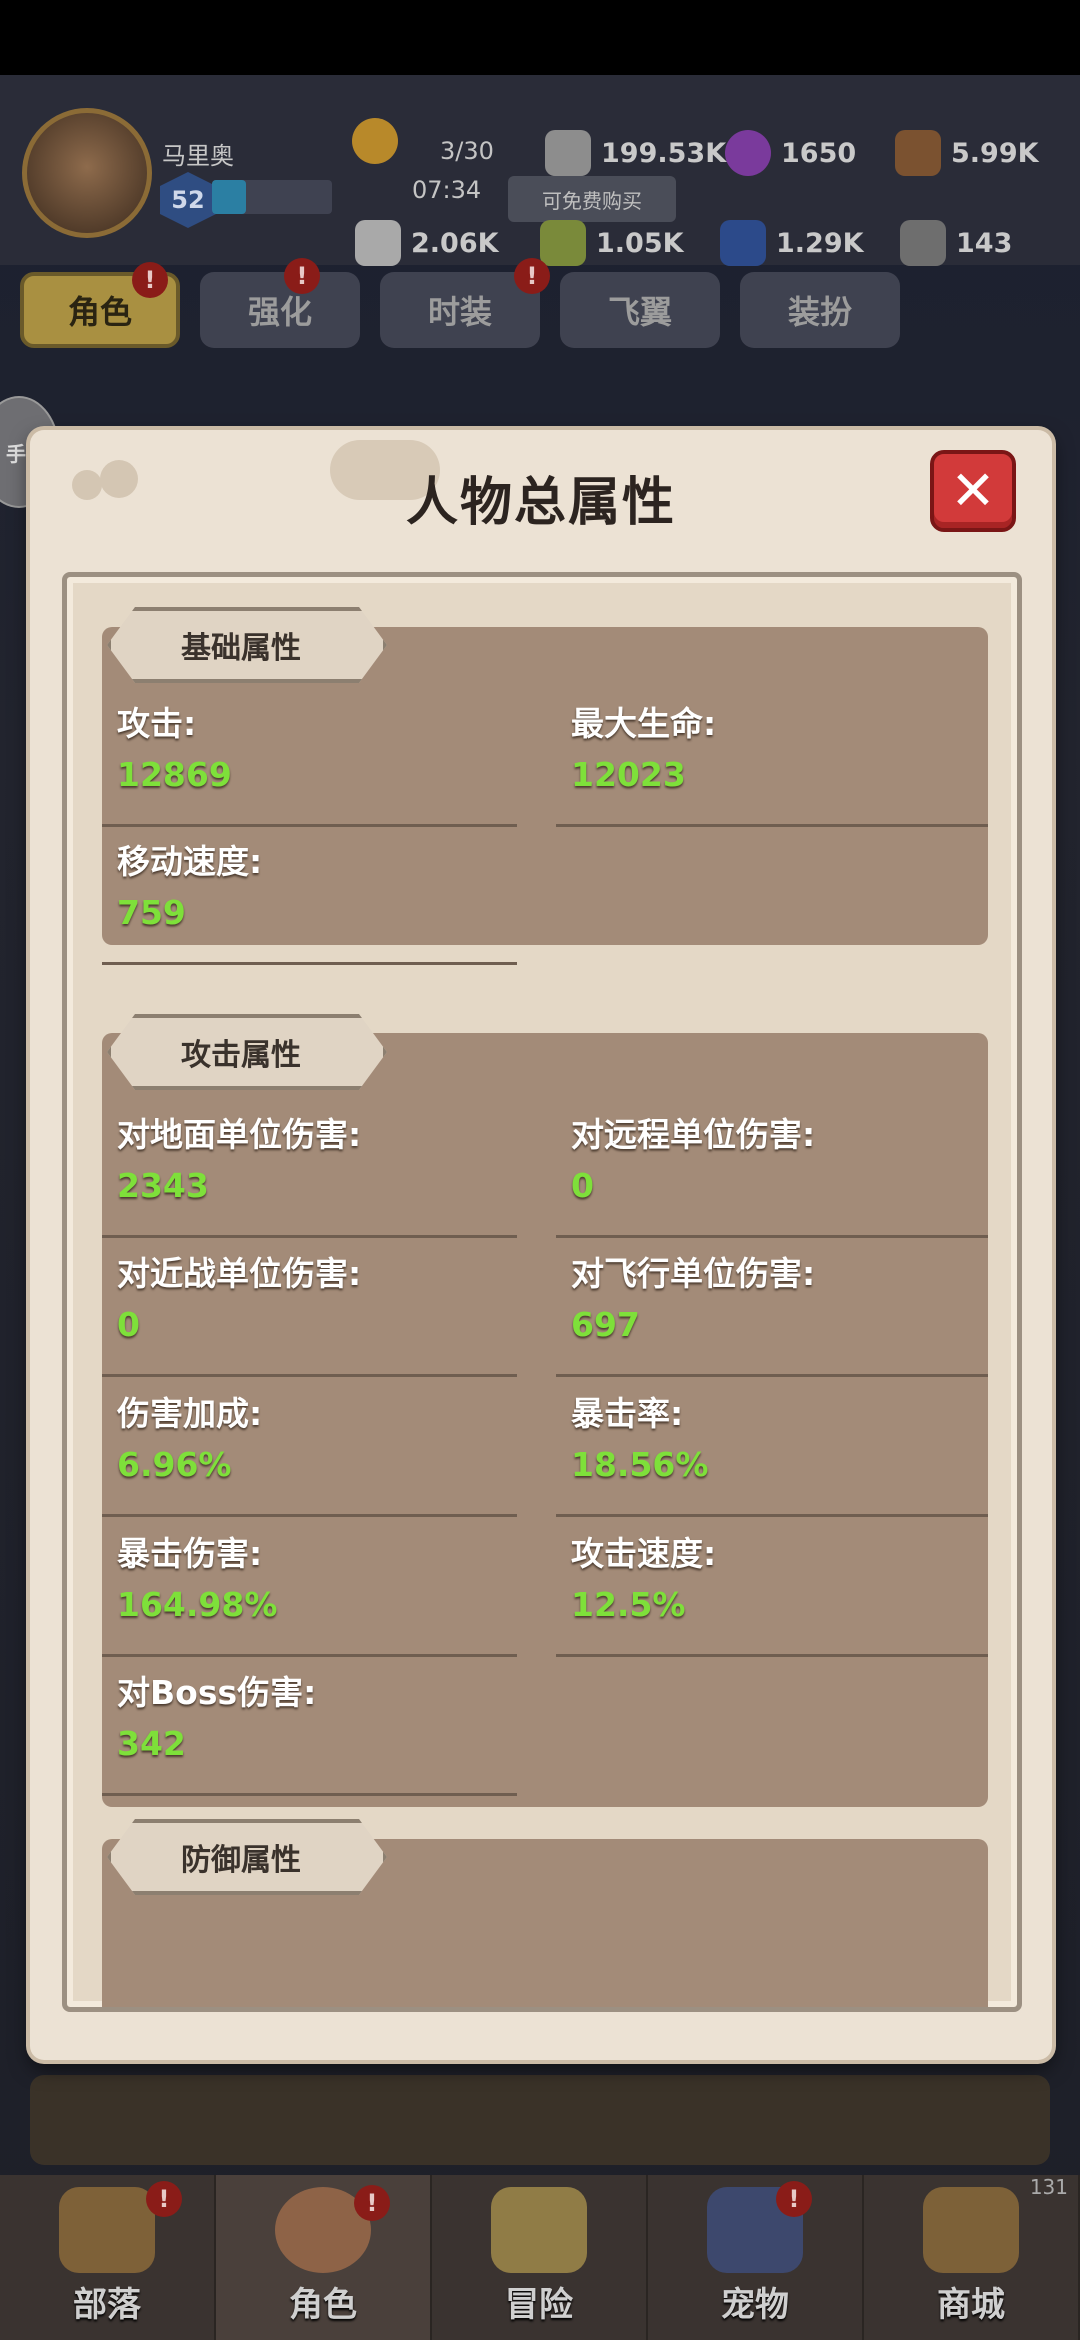 This screenshot has height=2340, width=1080. I want to click on stat-label: 暴击率:, so click(627, 1413).